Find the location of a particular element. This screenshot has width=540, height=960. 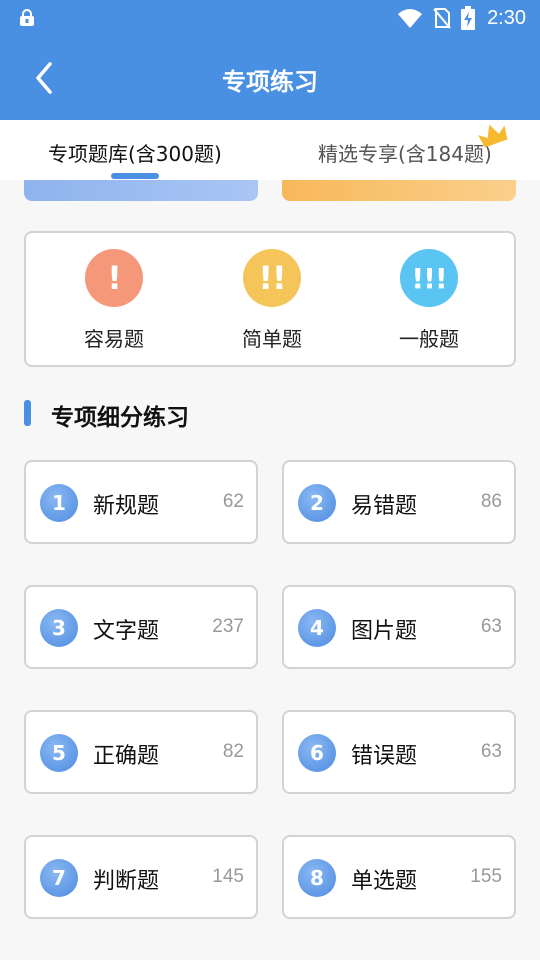

battery-charging-icon is located at coordinates (468, 18).